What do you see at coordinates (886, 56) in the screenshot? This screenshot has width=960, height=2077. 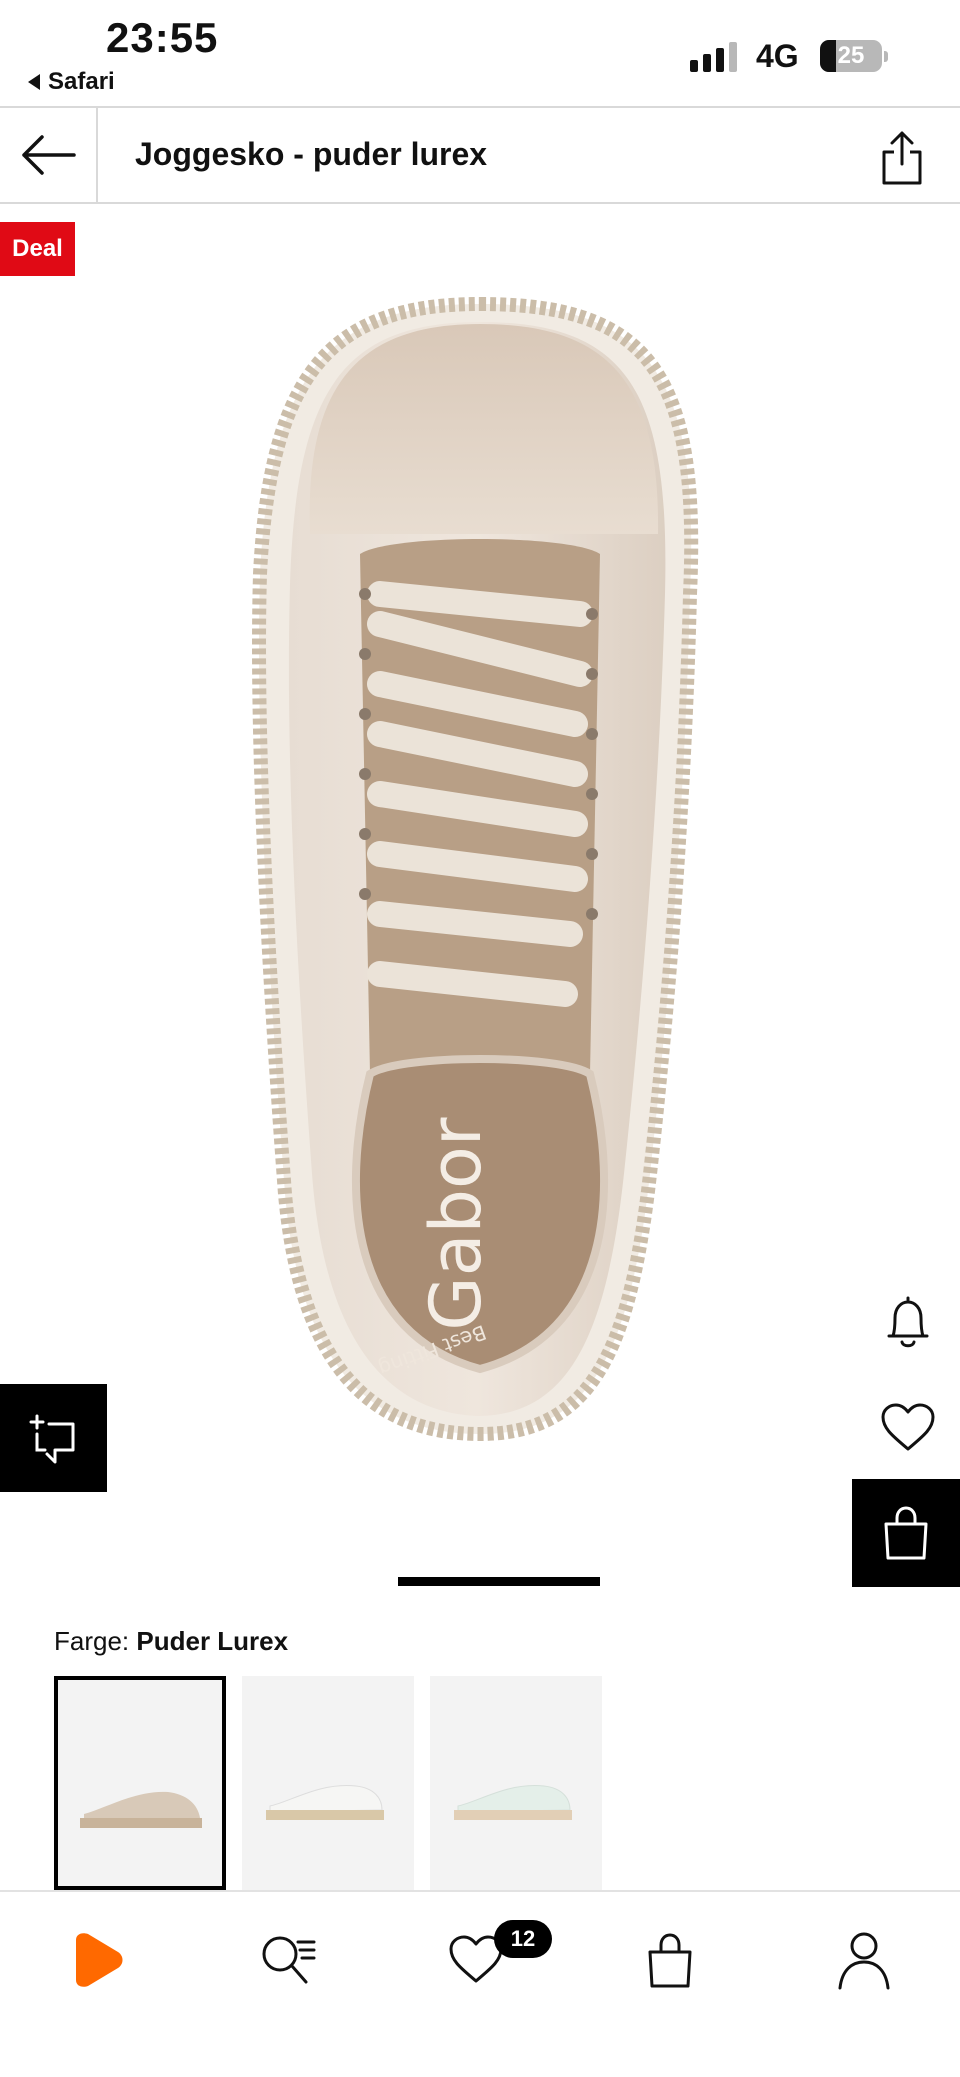 I see `battery-tip` at bounding box center [886, 56].